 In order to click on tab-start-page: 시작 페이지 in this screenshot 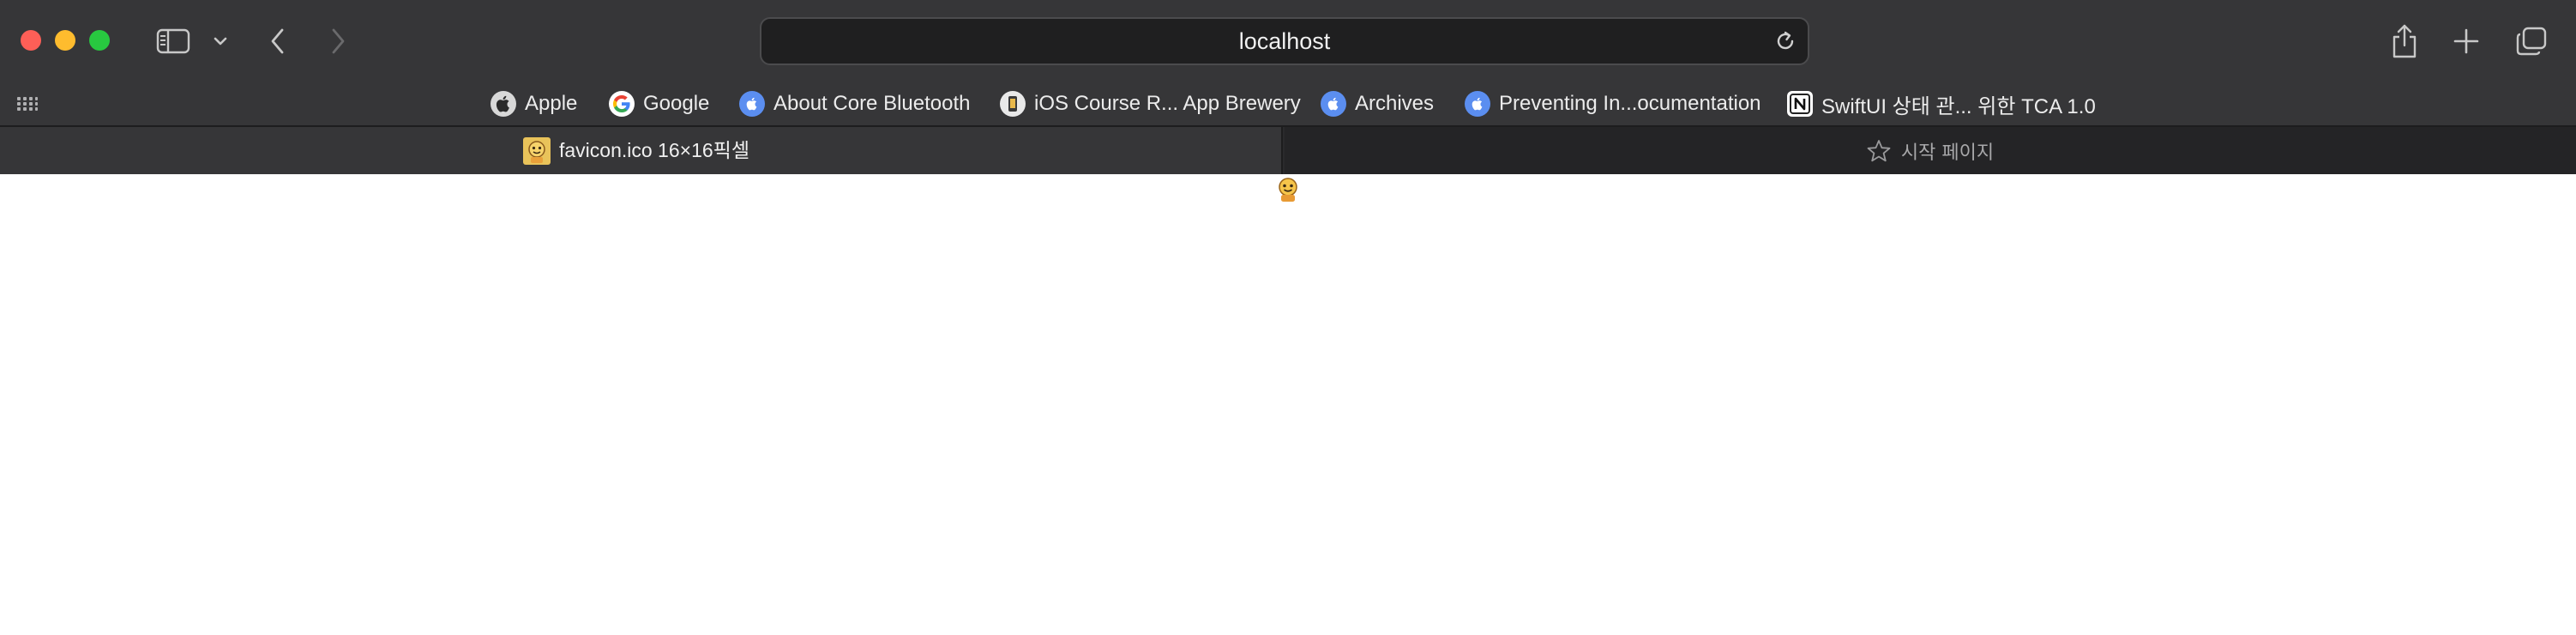, I will do `click(1930, 150)`.